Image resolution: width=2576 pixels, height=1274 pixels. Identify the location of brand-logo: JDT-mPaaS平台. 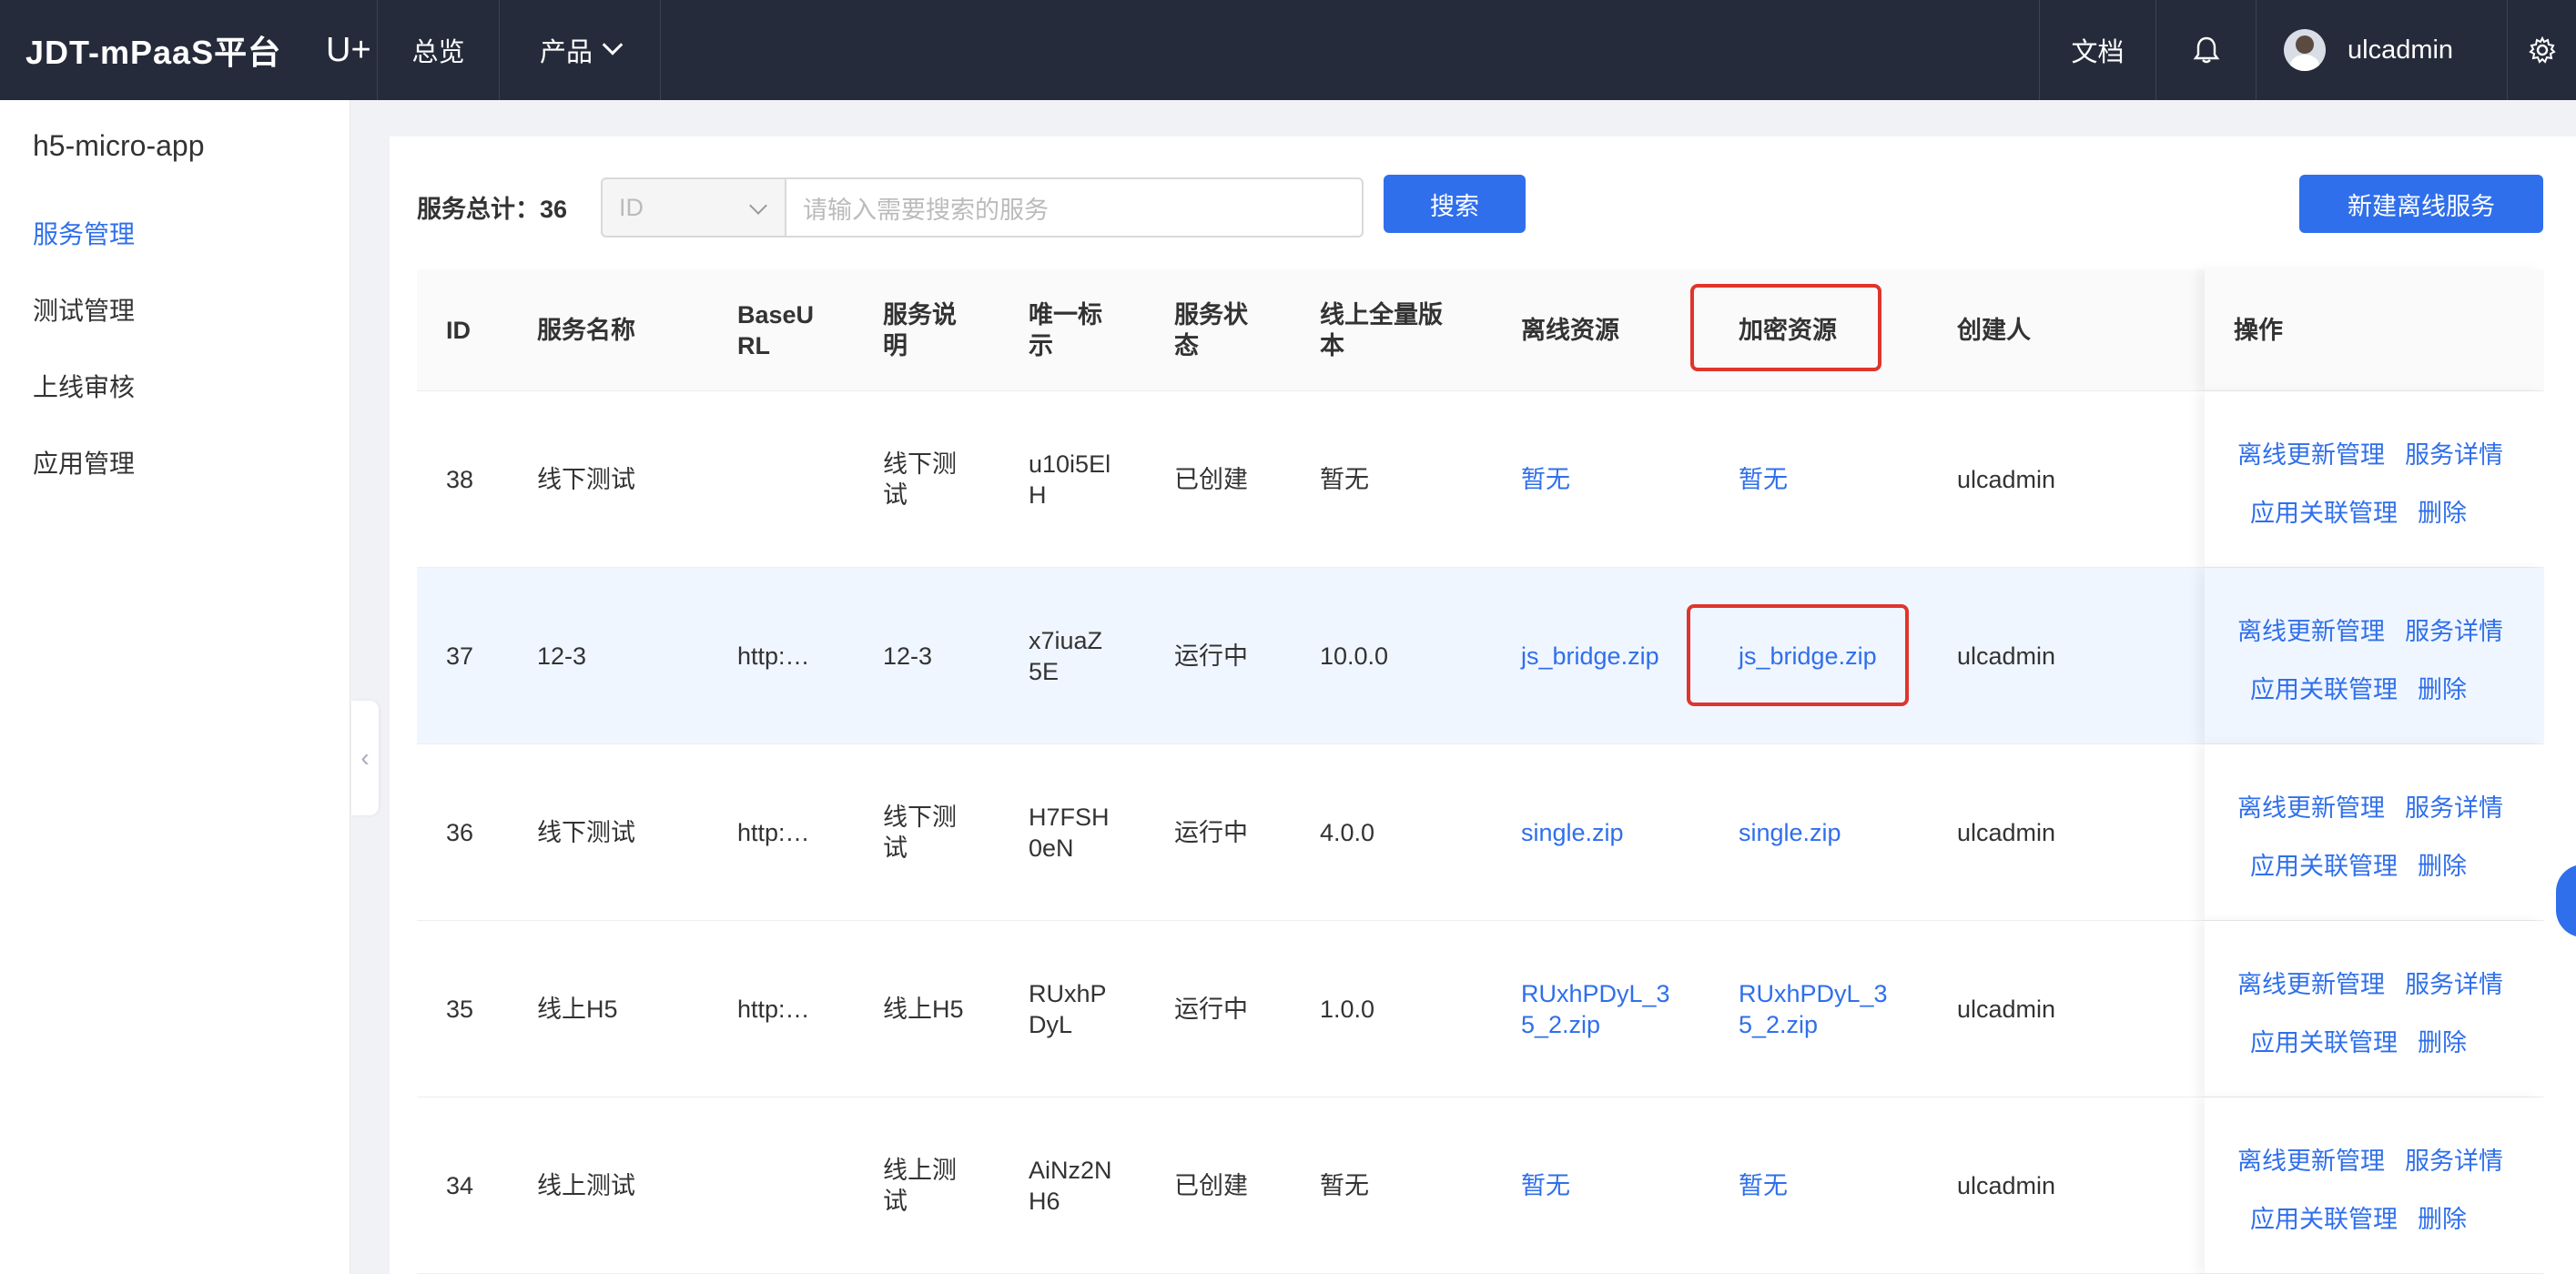
(159, 50).